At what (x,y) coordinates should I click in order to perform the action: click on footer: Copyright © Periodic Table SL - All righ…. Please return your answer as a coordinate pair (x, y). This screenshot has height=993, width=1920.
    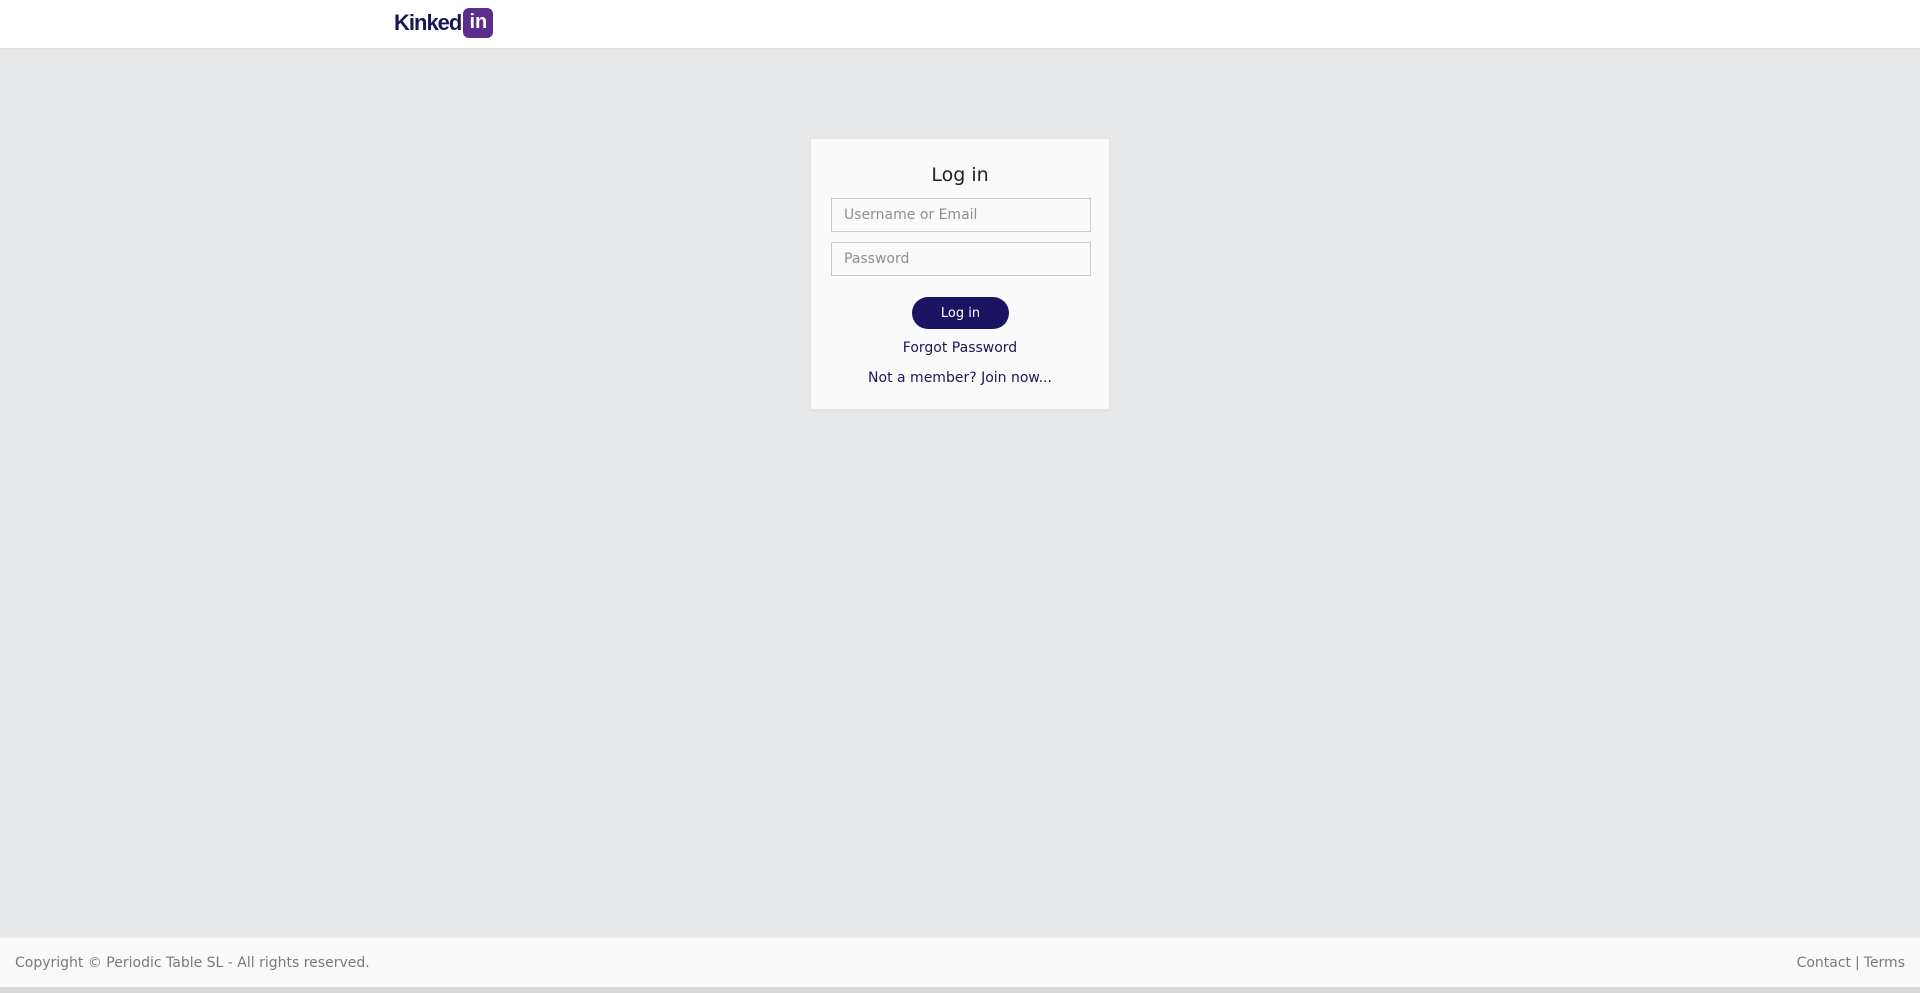
    Looking at the image, I should click on (960, 962).